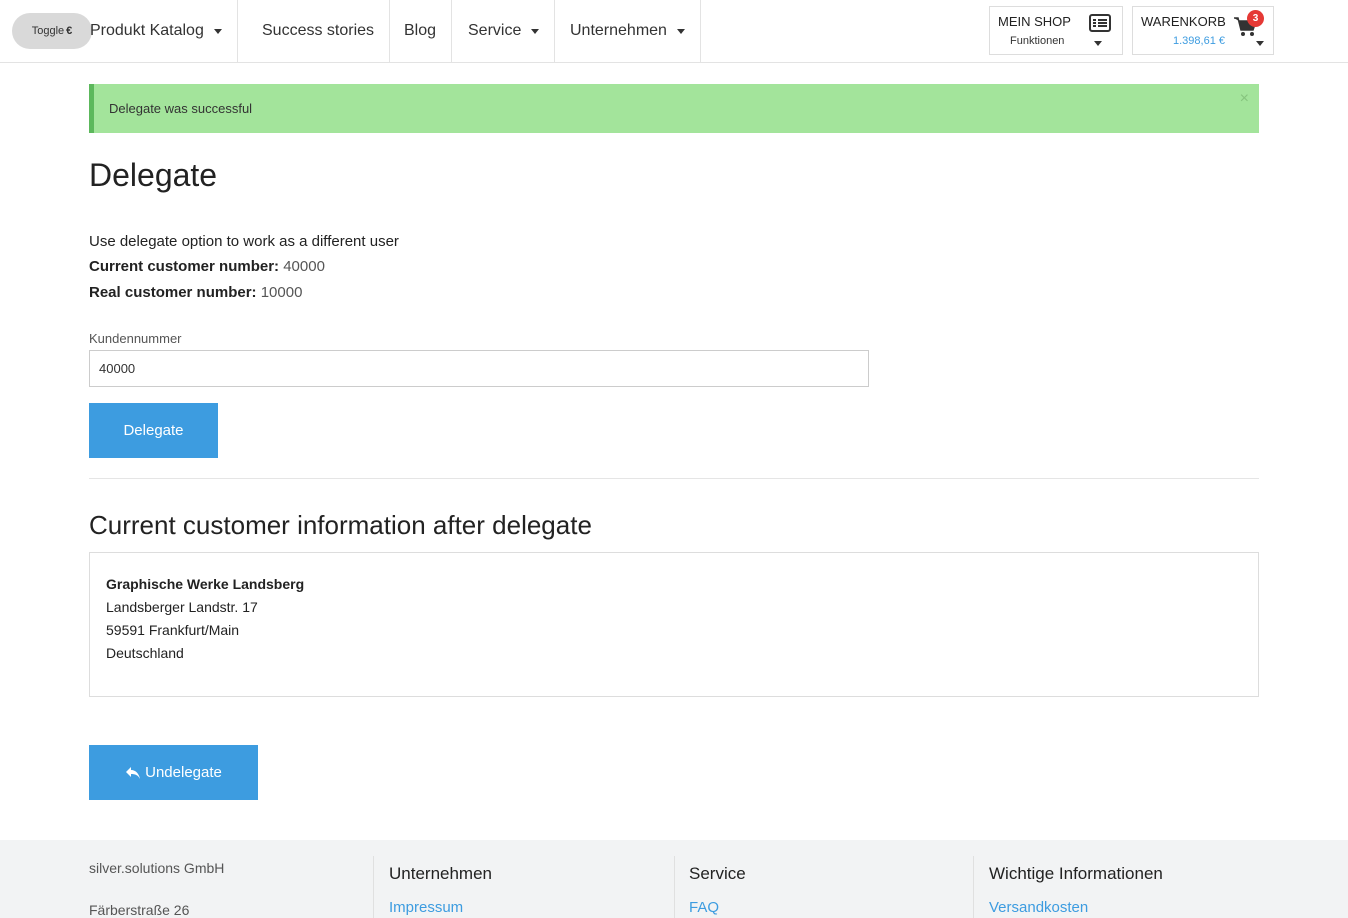  I want to click on customer-number-label: Kundennummer, so click(135, 338).